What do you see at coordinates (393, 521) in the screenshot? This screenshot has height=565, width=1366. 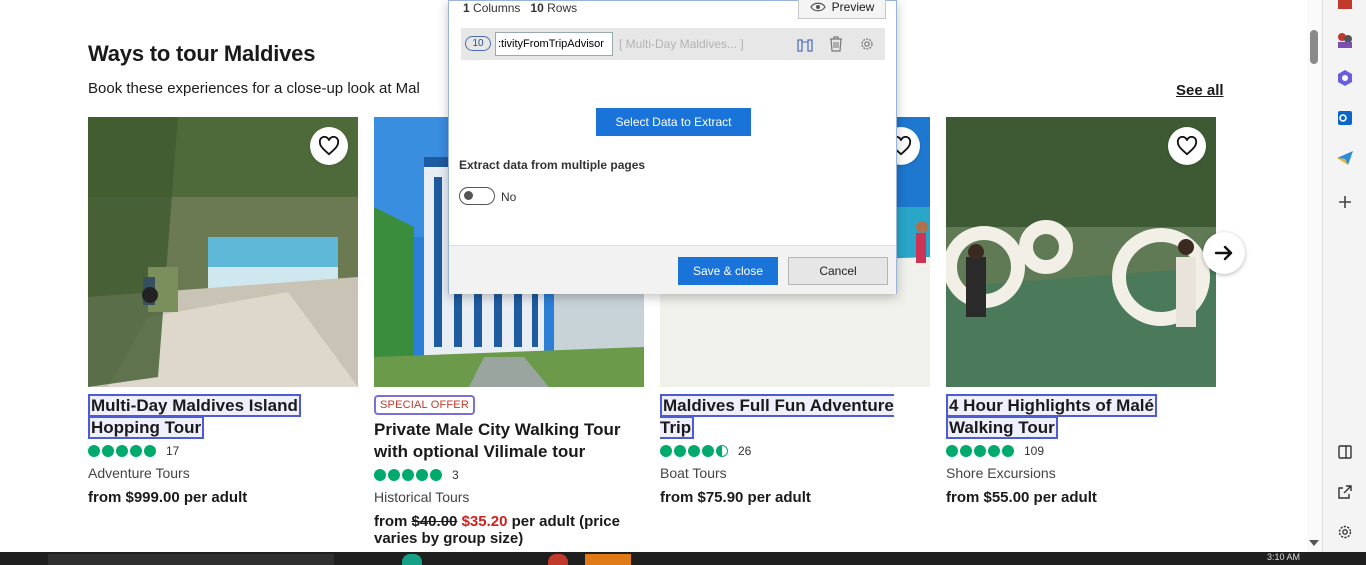 I see `price-prefix: from` at bounding box center [393, 521].